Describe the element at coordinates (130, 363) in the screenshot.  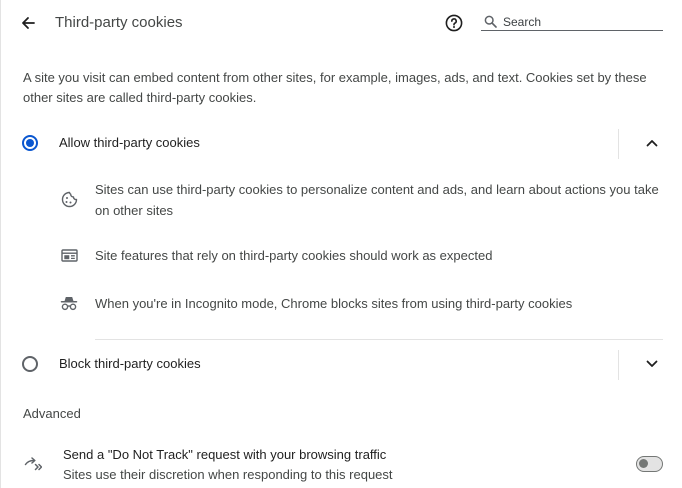
I see `block-option-label: Block third-party cookies` at that location.